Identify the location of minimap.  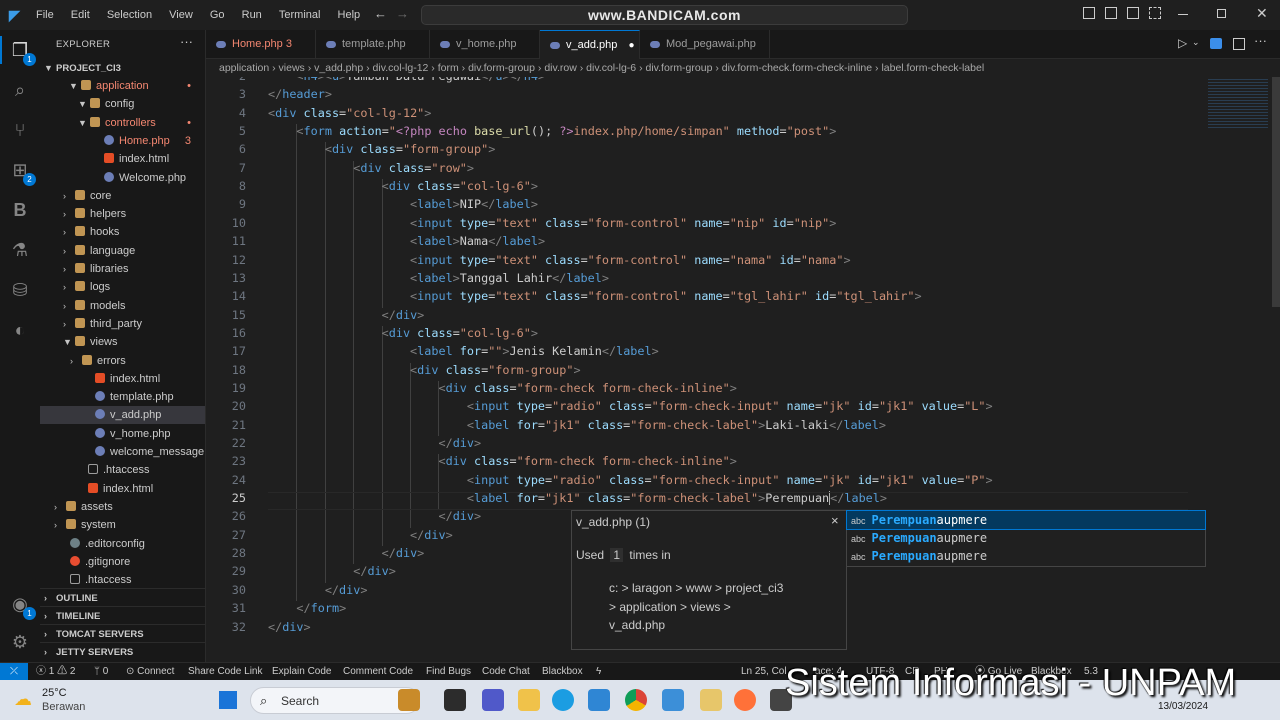
(1240, 107).